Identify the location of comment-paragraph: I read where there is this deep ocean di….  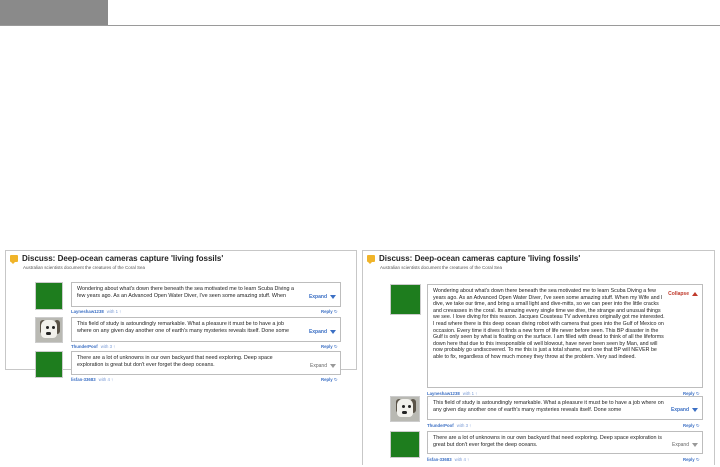
(548, 340).